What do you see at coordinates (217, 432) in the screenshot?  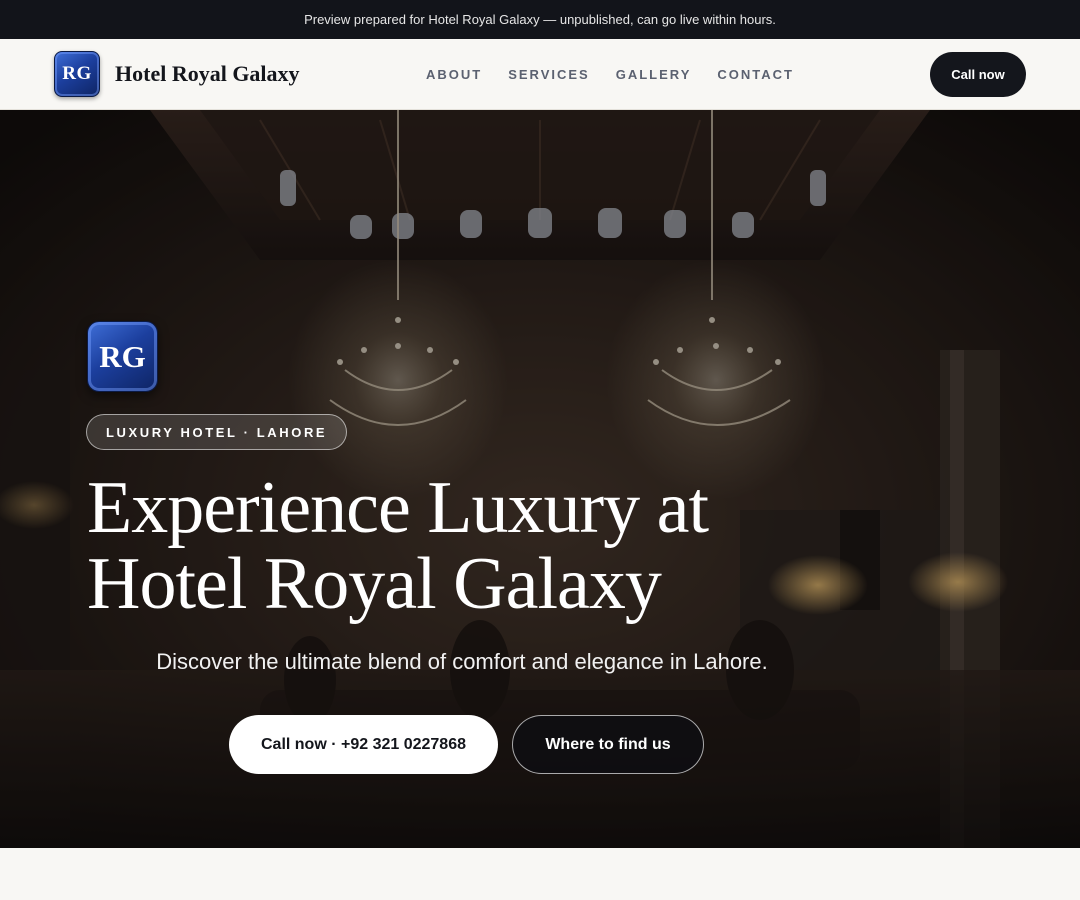 I see `hero-location-tag: LUXURY HOTEL · LAHORE` at bounding box center [217, 432].